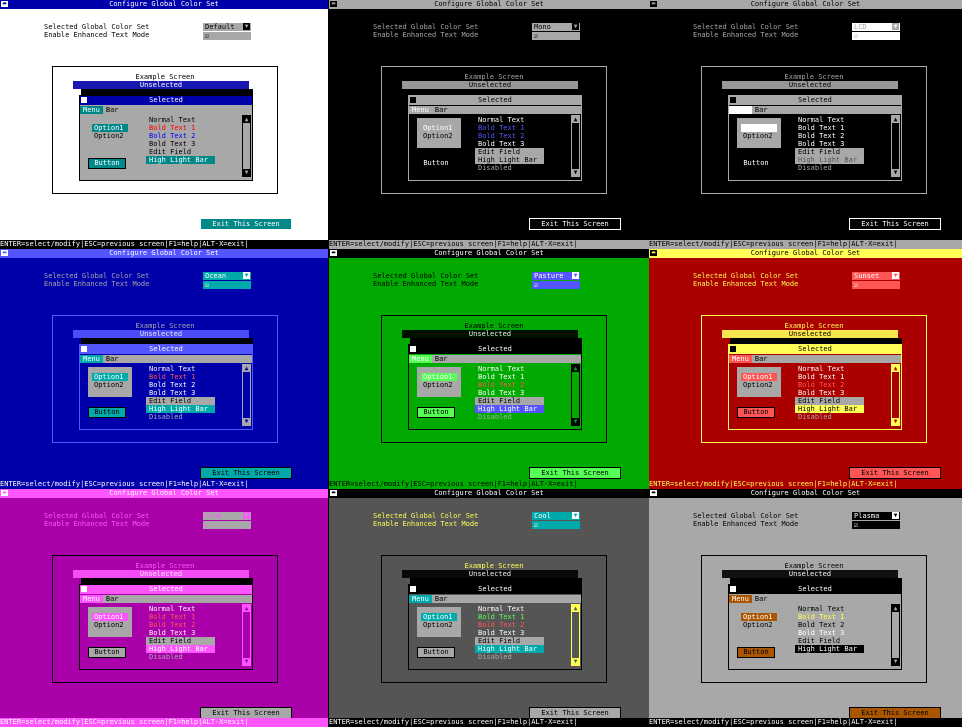  Describe the element at coordinates (227, 276) in the screenshot. I see `color-set-dropdown: Ocean ▼` at that location.